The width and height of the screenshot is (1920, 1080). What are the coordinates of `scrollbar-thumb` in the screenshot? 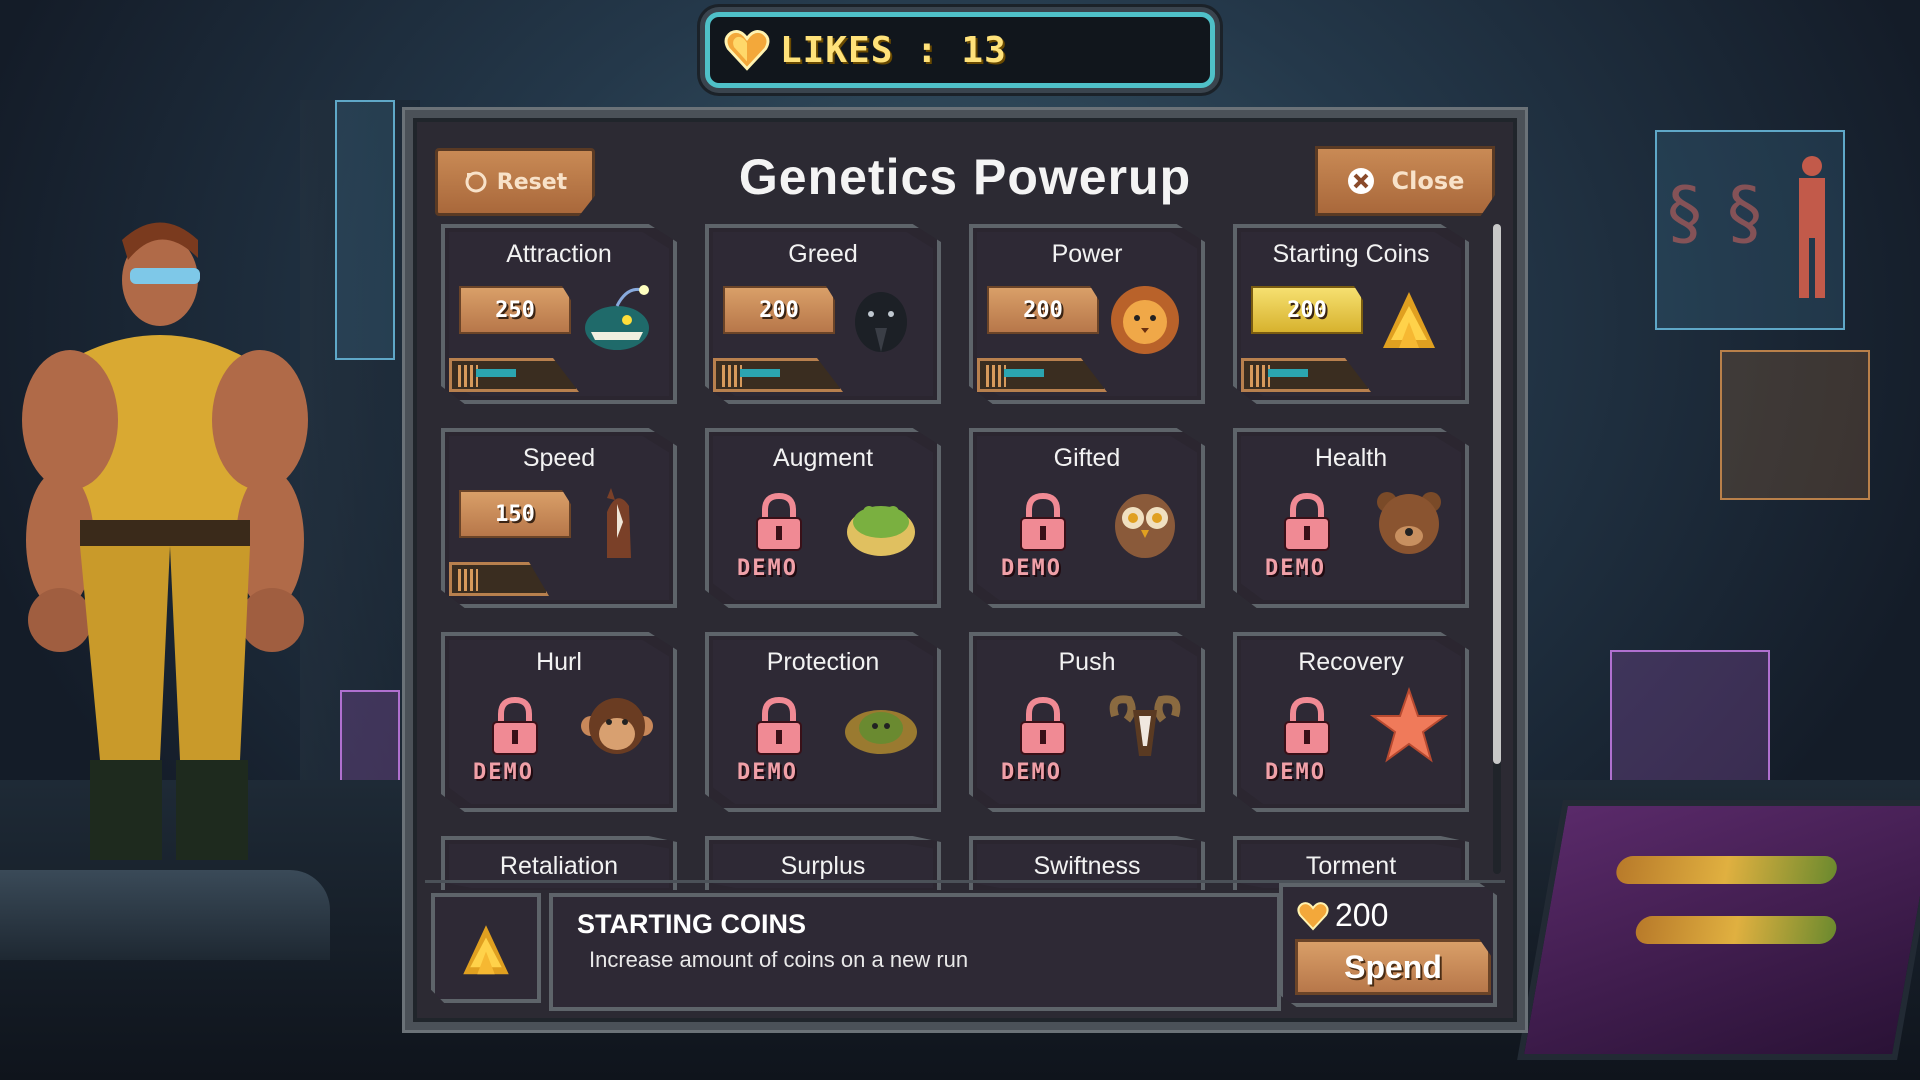 It's located at (1497, 494).